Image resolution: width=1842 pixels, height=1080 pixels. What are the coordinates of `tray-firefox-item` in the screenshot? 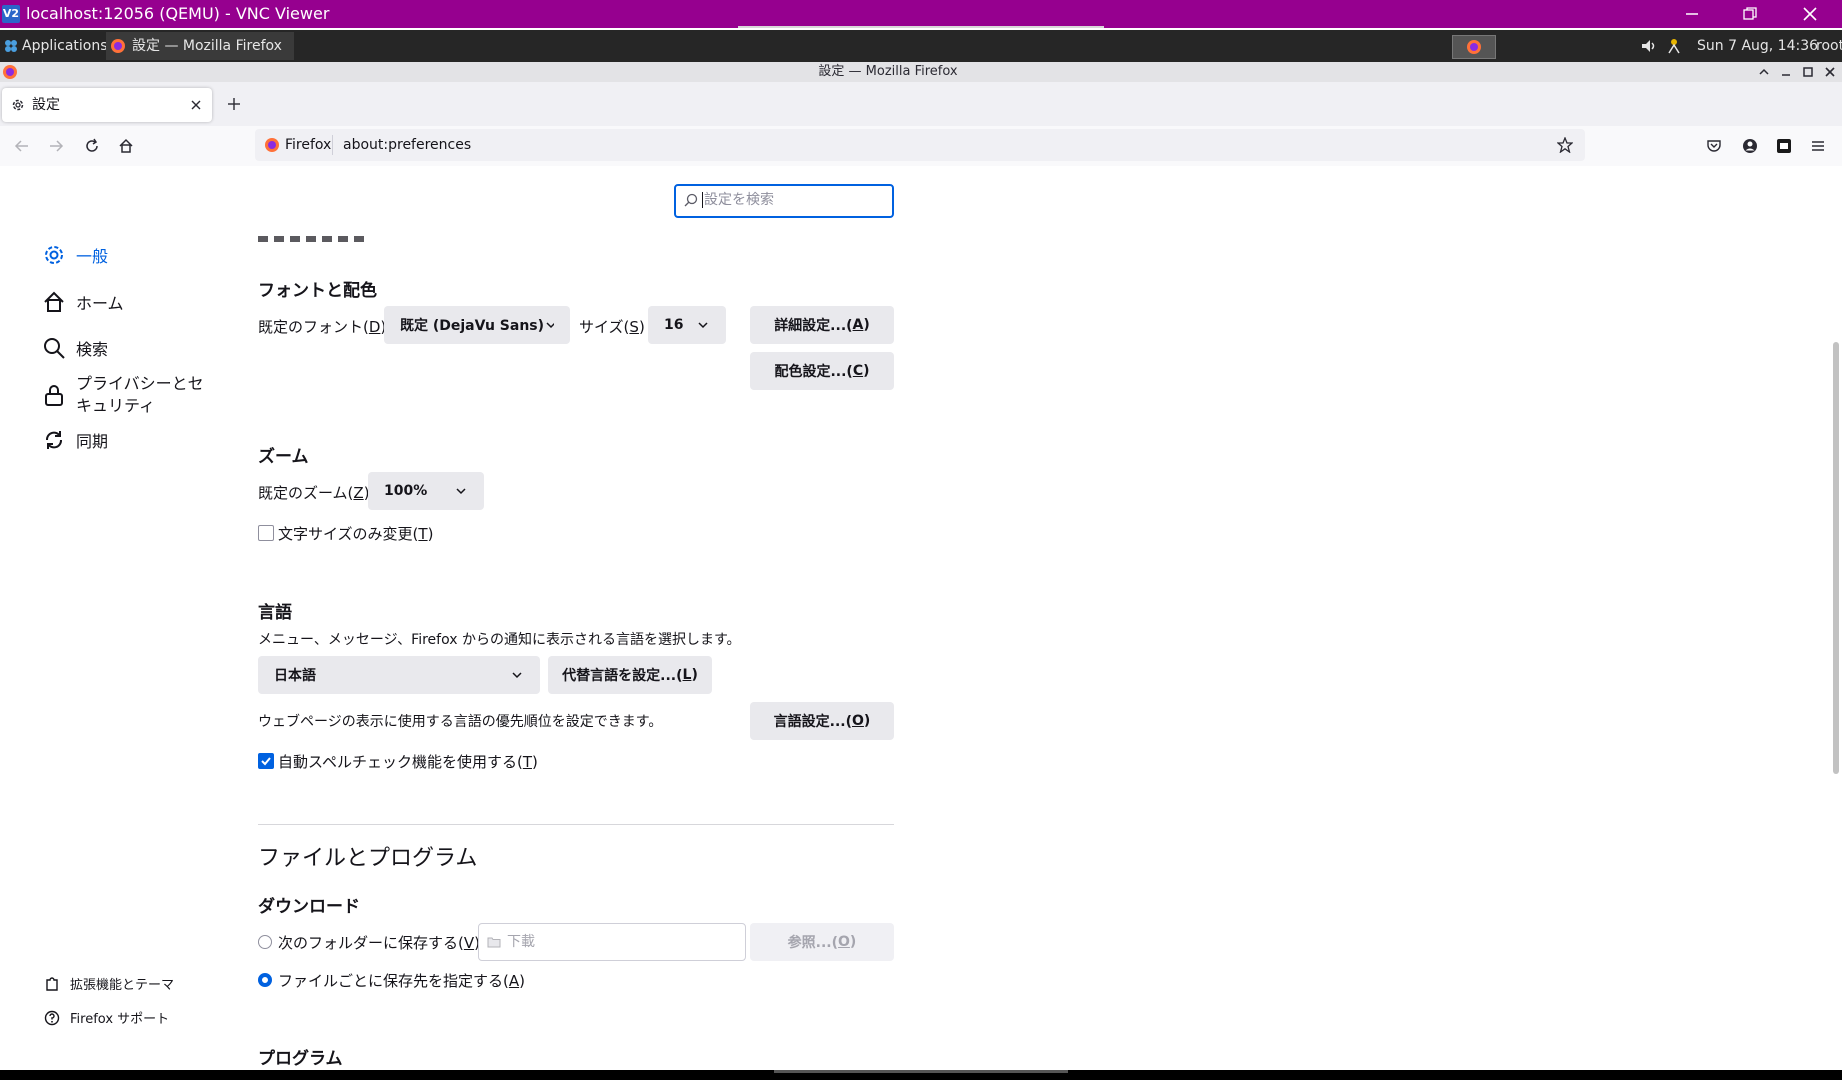 It's located at (1474, 47).